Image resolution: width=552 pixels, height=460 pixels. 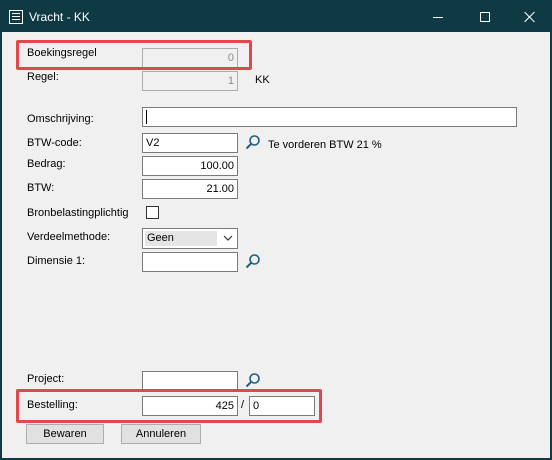 I want to click on btw-field: 21.00, so click(x=190, y=189).